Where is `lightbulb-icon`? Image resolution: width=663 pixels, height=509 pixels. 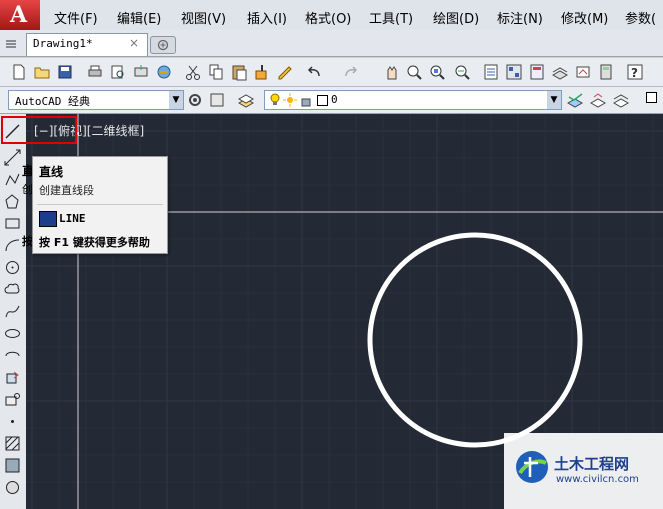
lightbulb-icon is located at coordinates (275, 100).